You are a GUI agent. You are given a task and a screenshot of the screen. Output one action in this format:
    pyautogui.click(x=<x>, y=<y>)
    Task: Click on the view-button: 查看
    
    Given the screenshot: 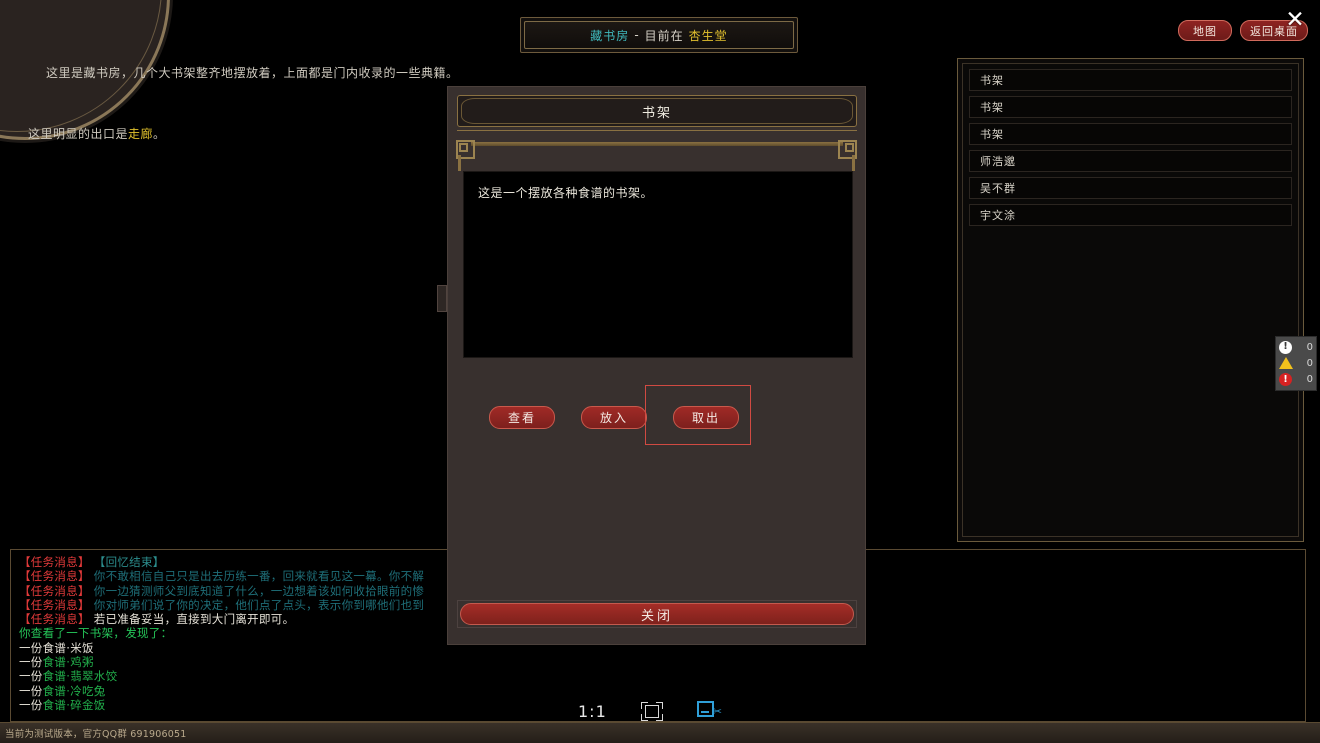 What is the action you would take?
    pyautogui.click(x=522, y=417)
    